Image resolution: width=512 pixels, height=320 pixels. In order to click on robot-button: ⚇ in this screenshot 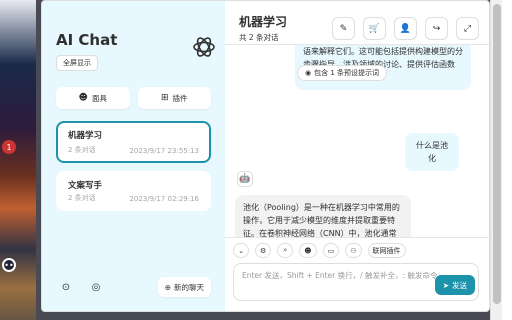, I will do `click(353, 250)`.